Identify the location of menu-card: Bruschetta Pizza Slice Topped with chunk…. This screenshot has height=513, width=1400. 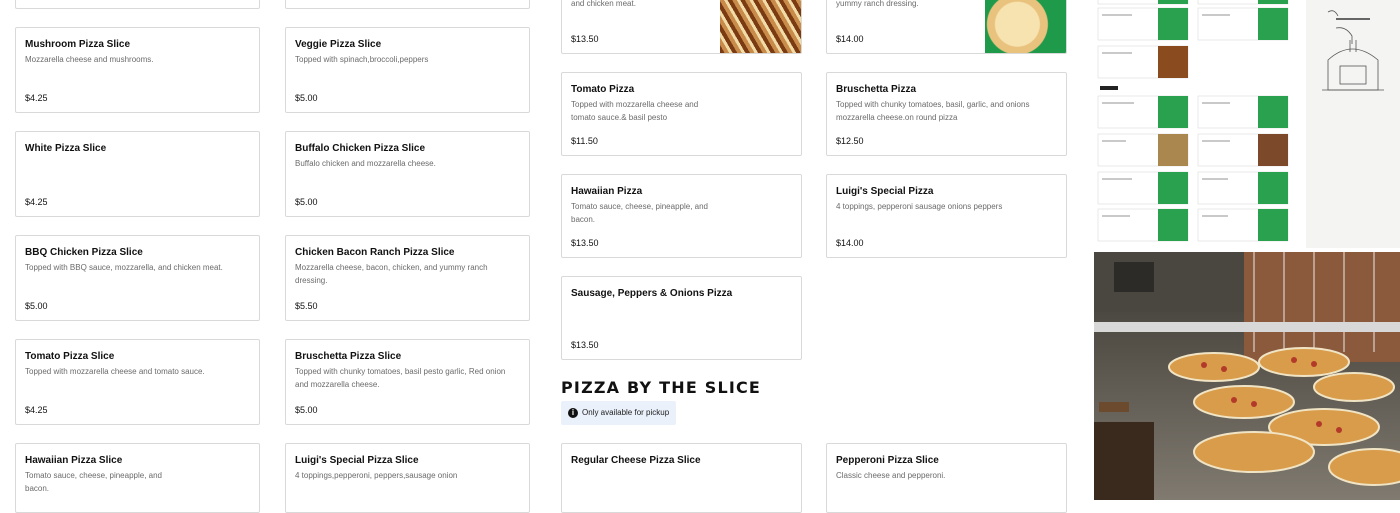
(407, 382).